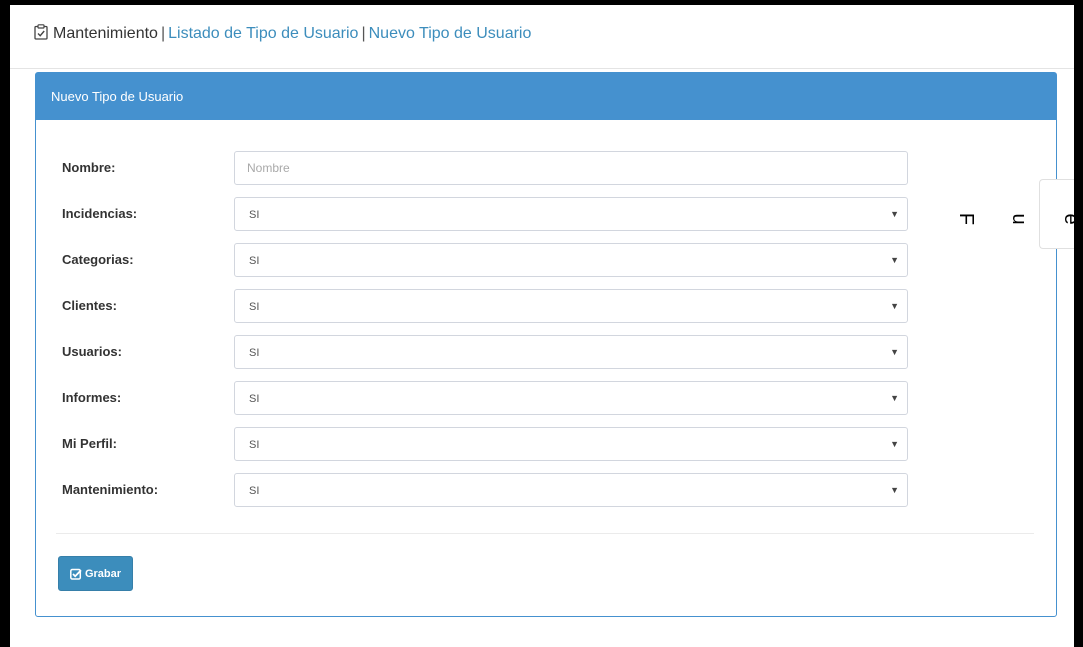 The height and width of the screenshot is (647, 1083). What do you see at coordinates (105, 33) in the screenshot?
I see `breadcrumb-root: Mantenimiento` at bounding box center [105, 33].